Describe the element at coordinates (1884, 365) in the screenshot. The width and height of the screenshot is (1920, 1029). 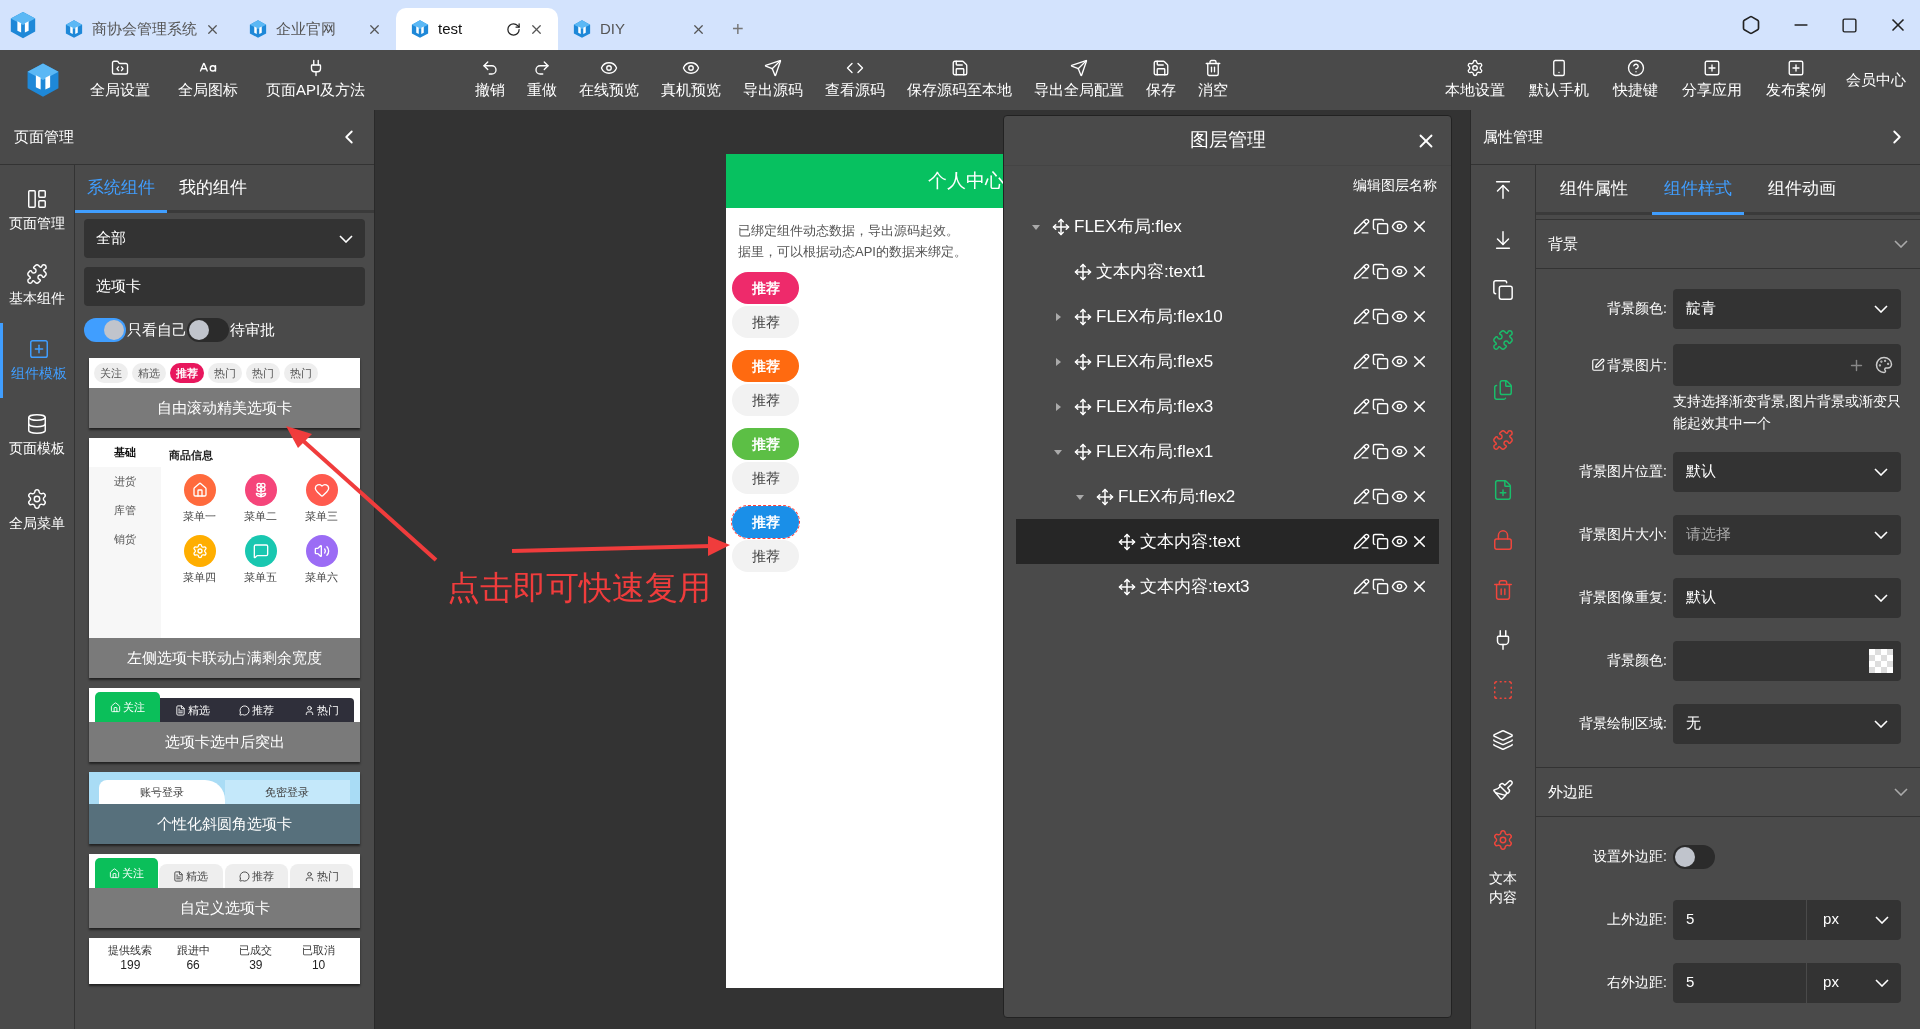
I see `palette-icon` at that location.